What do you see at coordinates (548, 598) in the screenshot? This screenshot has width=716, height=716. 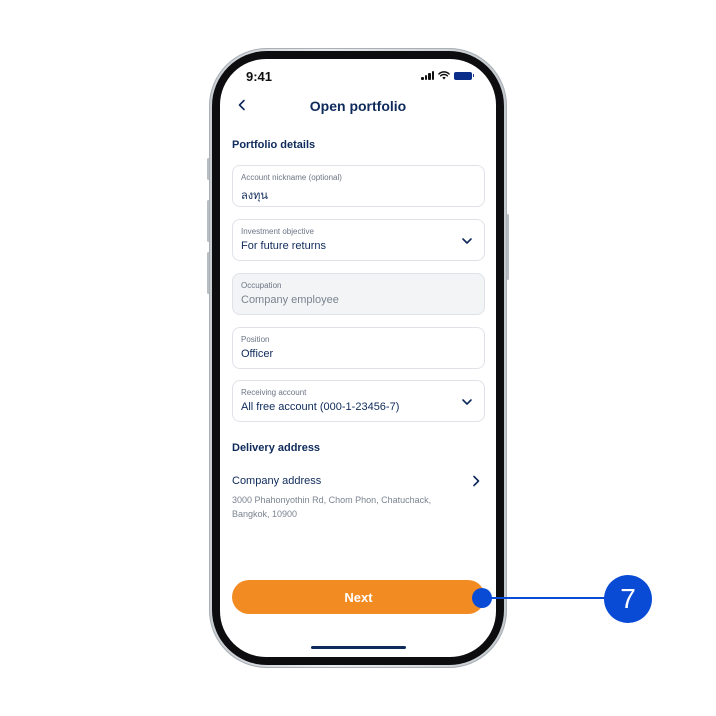 I see `callout-line` at bounding box center [548, 598].